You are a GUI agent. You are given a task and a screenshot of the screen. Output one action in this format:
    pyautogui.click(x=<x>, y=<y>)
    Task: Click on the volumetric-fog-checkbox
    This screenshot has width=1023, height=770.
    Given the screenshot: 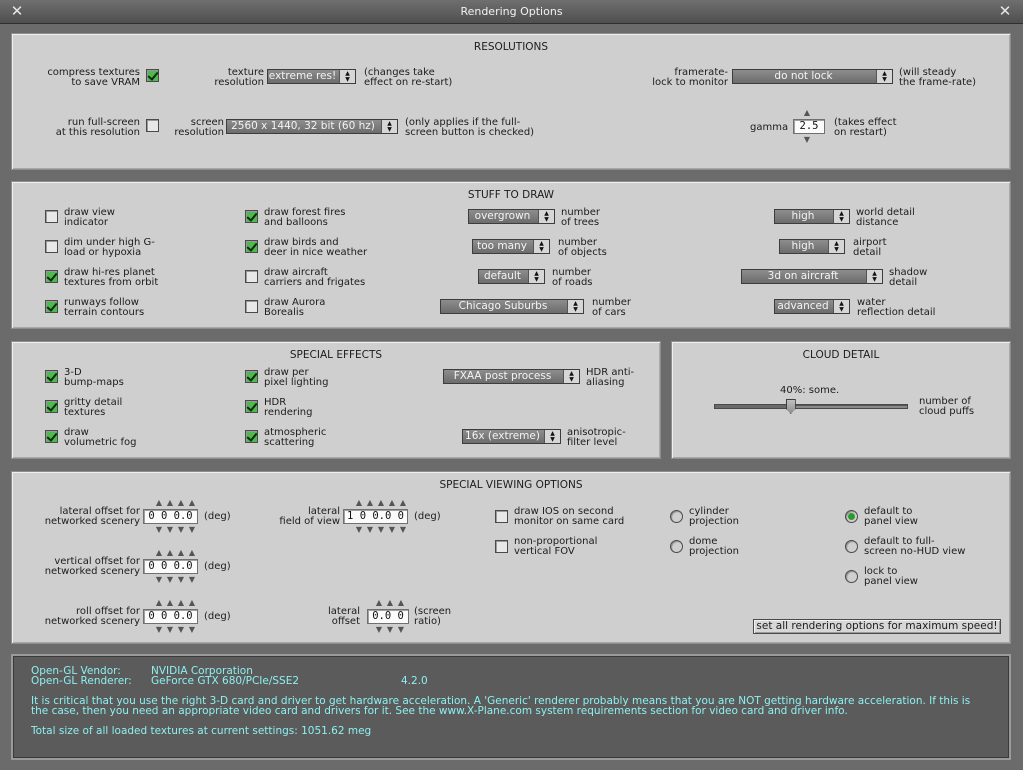 What is the action you would take?
    pyautogui.click(x=51, y=436)
    